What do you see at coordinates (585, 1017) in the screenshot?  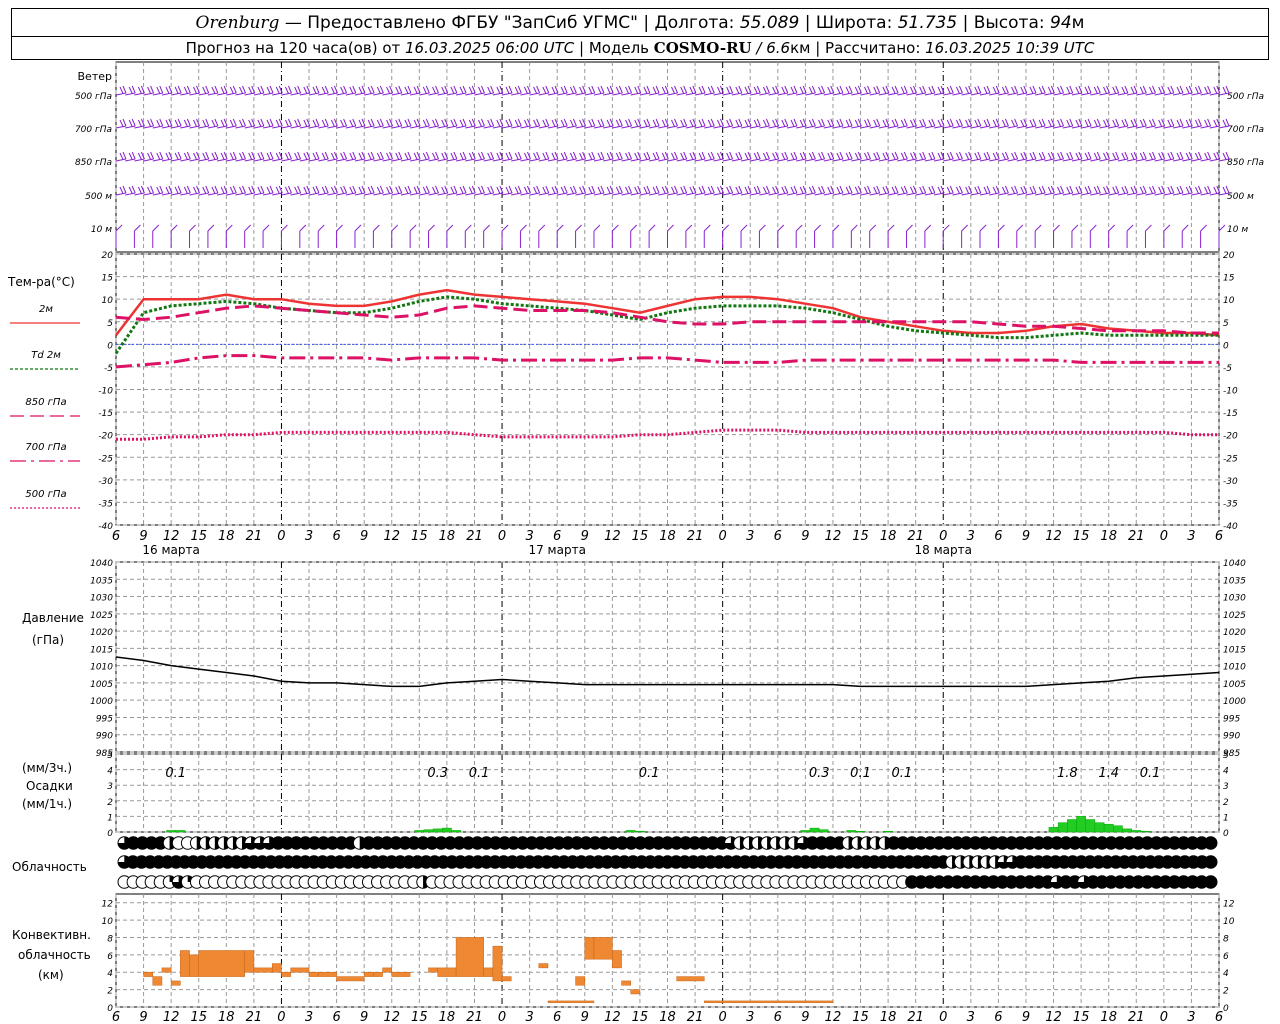 I see `convective-x-tick: 9` at bounding box center [585, 1017].